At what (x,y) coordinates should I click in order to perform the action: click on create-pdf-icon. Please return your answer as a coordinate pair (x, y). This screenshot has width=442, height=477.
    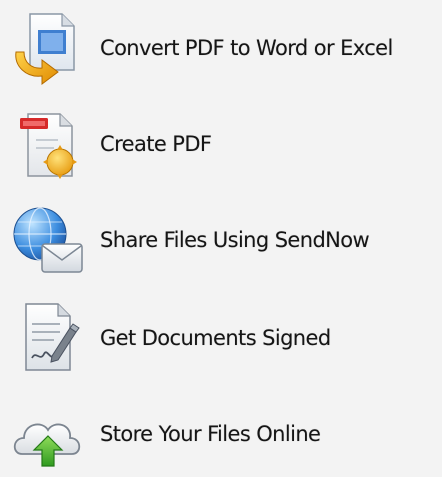
    Looking at the image, I should click on (48, 144).